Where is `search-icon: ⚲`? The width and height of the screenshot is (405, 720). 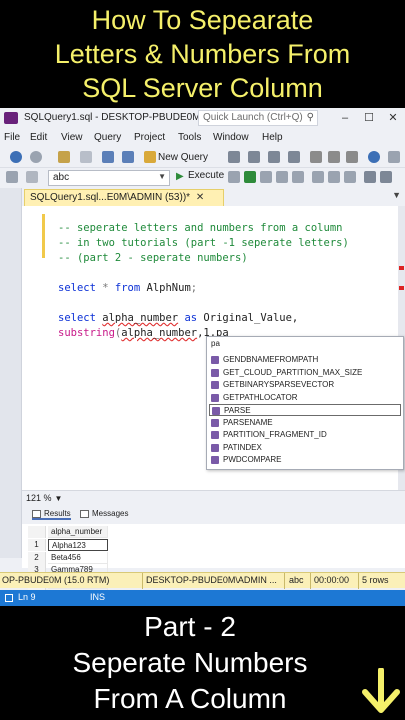
search-icon: ⚲ is located at coordinates (310, 117).